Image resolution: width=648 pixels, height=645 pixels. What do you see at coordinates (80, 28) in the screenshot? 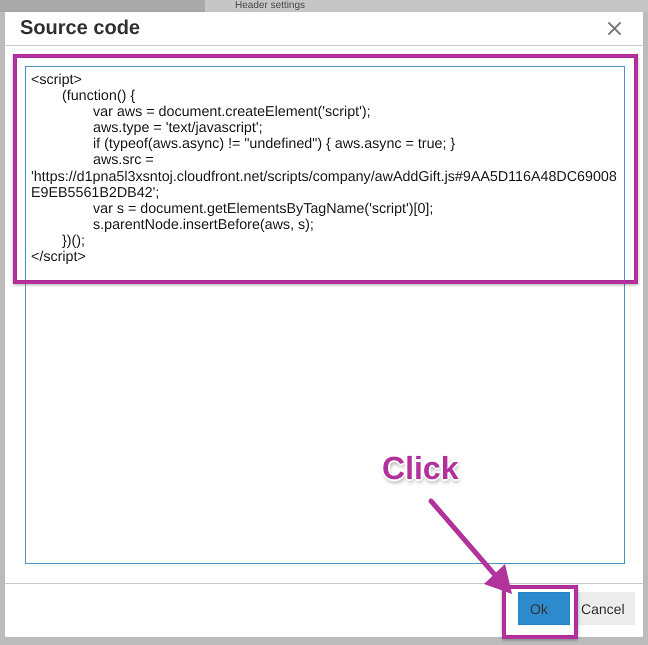
I see `dialog-title: Source code` at bounding box center [80, 28].